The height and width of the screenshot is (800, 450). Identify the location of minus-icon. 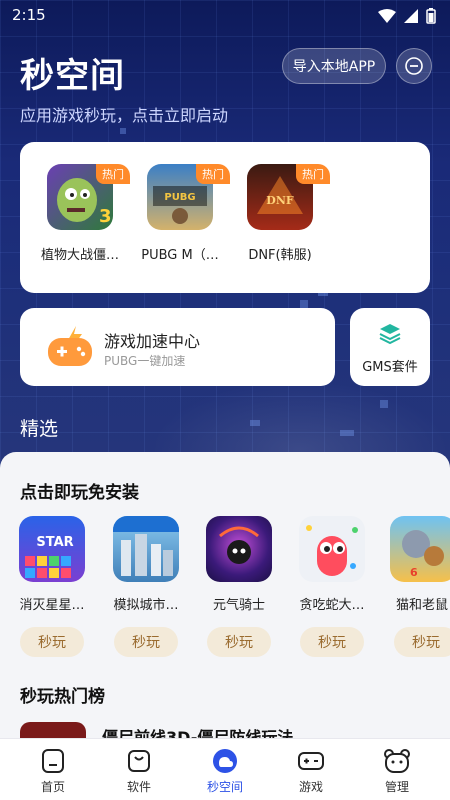
(414, 66).